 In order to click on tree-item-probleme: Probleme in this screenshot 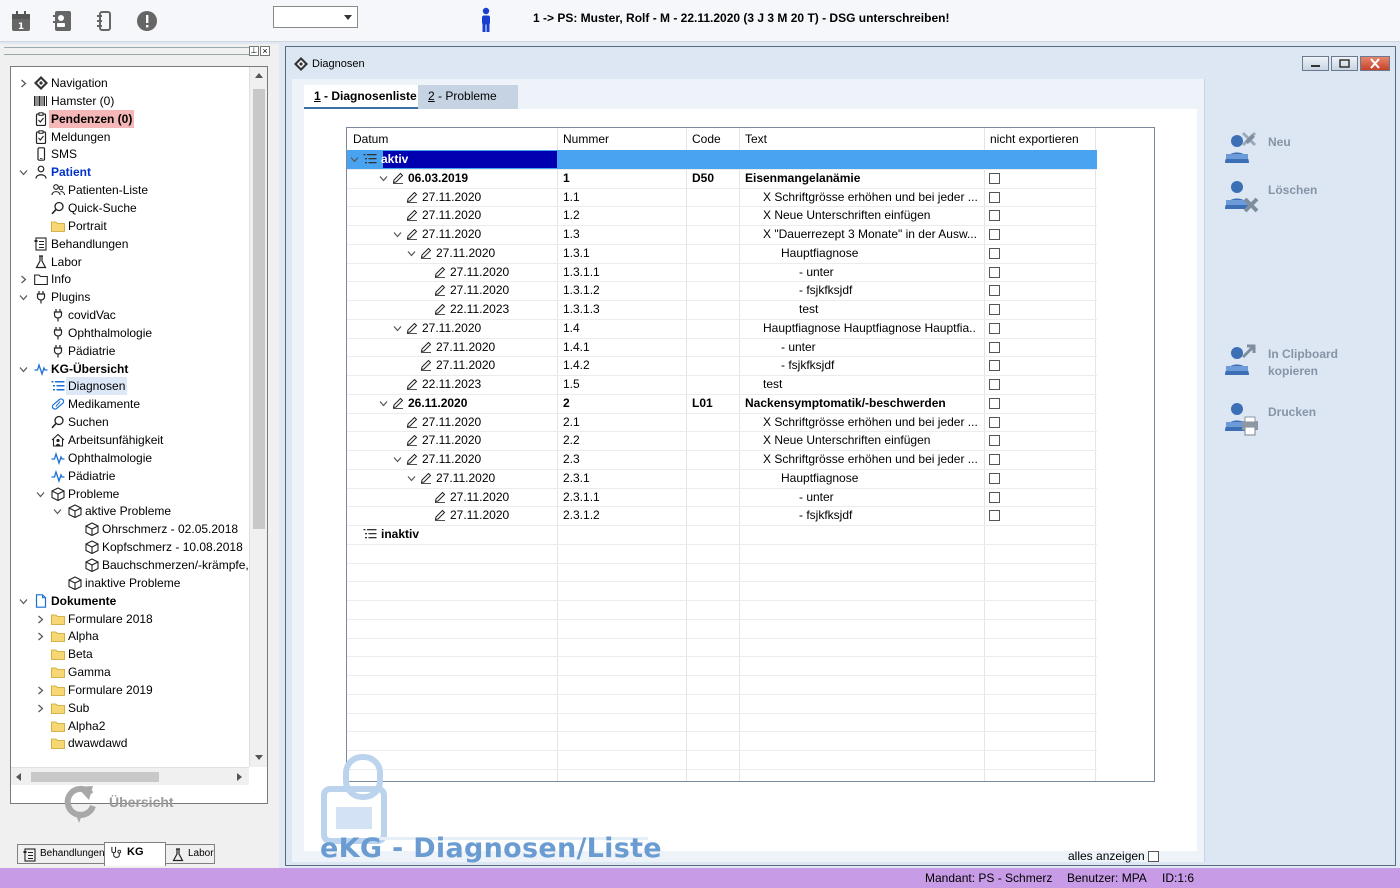, I will do `click(130, 494)`.